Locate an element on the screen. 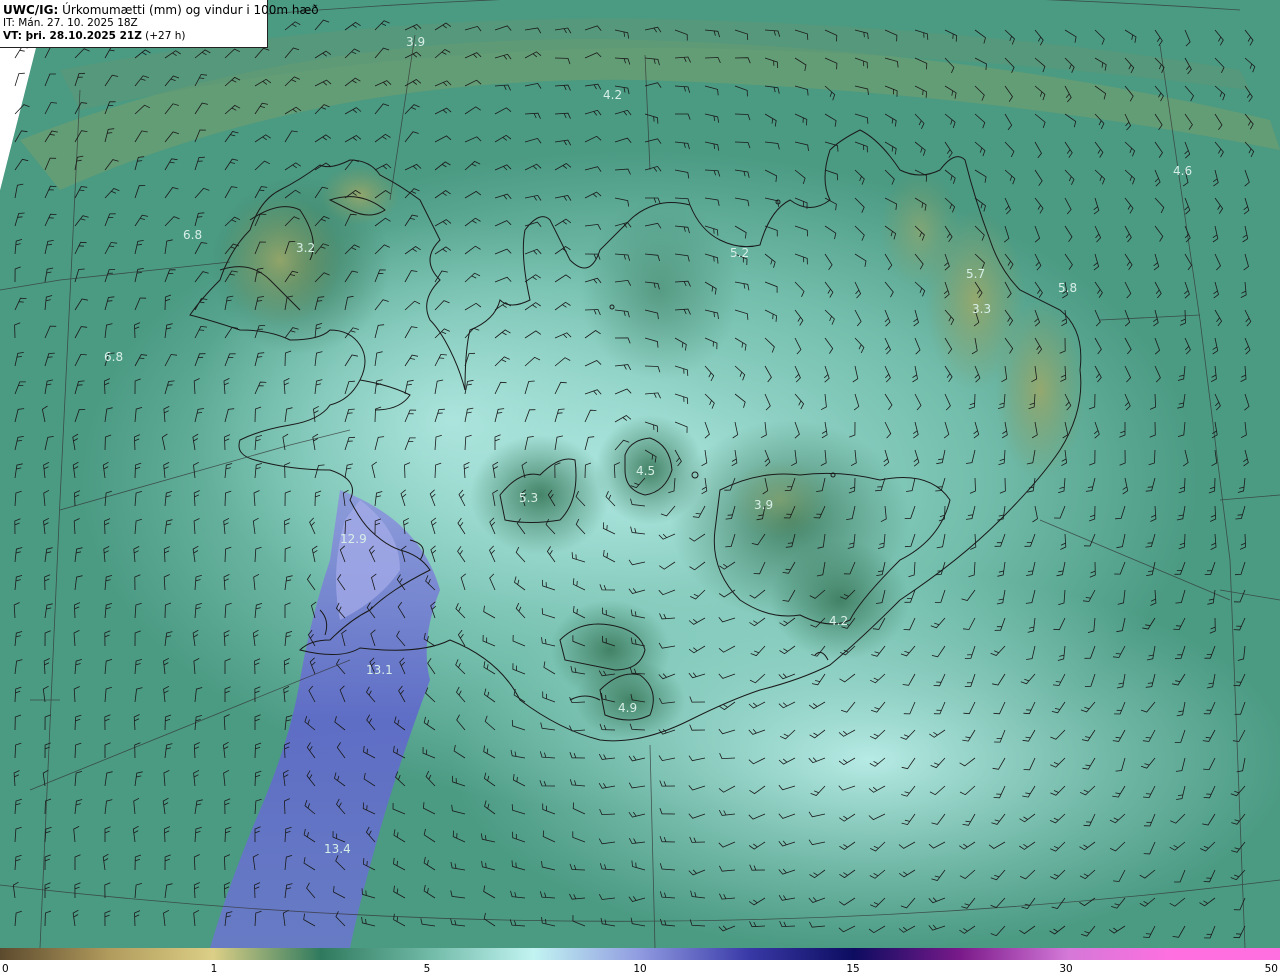 The height and width of the screenshot is (978, 1280). value-label: 4.9 is located at coordinates (627, 708).